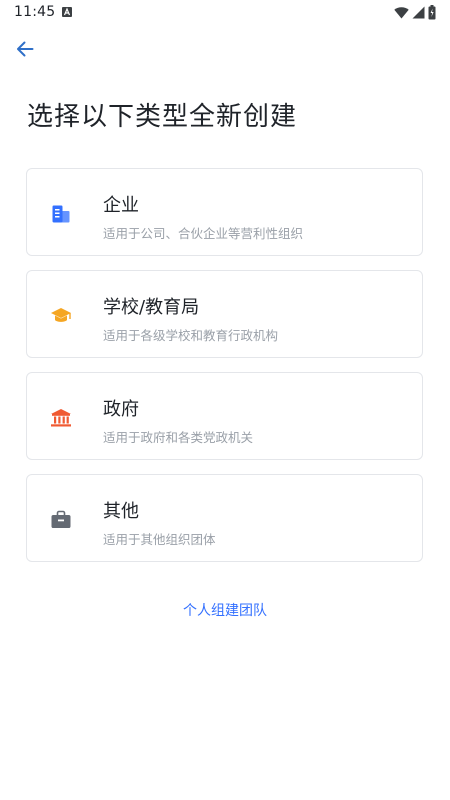 Image resolution: width=450 pixels, height=800 pixels. What do you see at coordinates (121, 409) in the screenshot?
I see `option-title: 政府` at bounding box center [121, 409].